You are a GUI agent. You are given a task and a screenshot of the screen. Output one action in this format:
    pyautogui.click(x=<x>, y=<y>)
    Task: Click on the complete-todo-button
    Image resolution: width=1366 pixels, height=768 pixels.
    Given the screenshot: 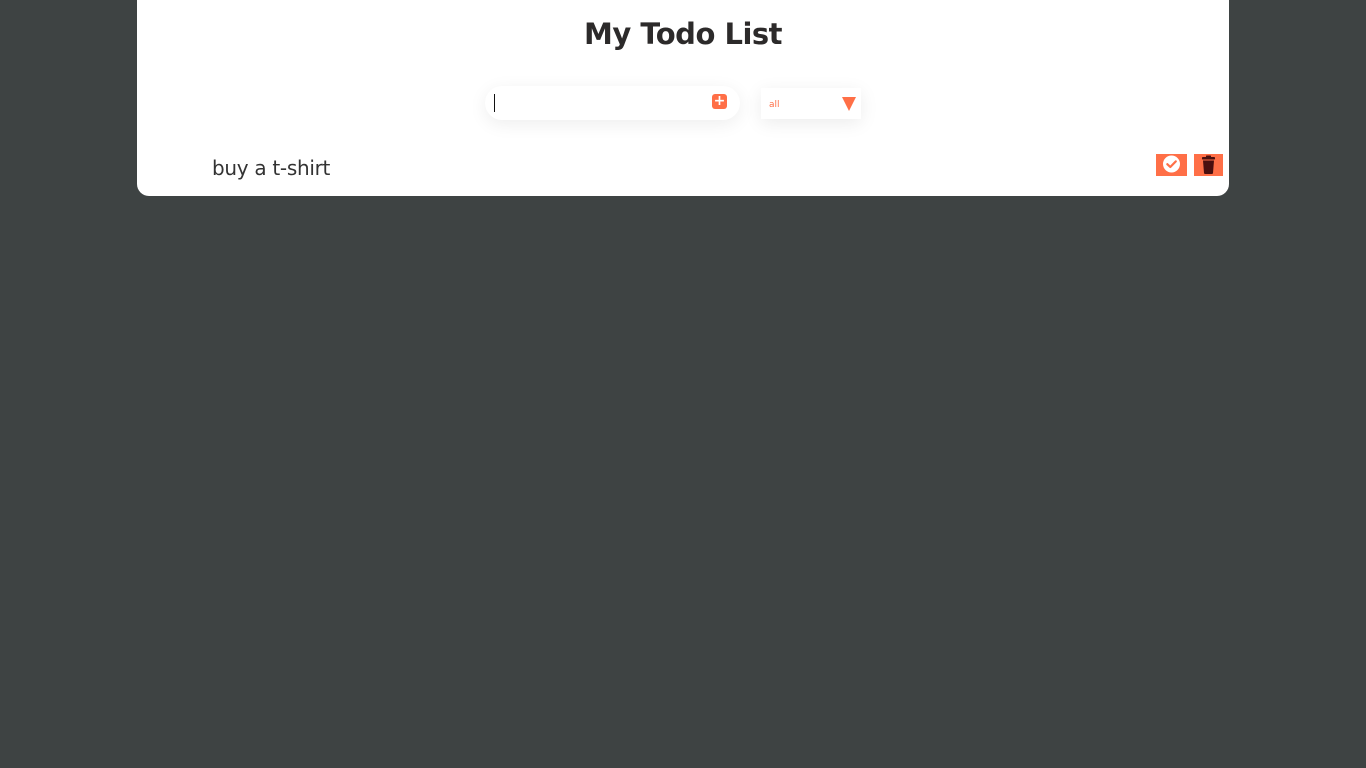 What is the action you would take?
    pyautogui.click(x=1171, y=165)
    